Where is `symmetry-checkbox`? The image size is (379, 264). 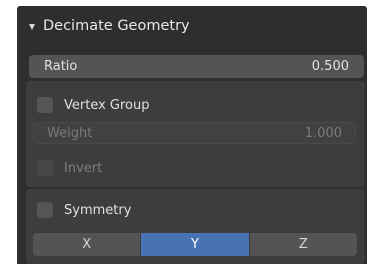 symmetry-checkbox is located at coordinates (45, 210).